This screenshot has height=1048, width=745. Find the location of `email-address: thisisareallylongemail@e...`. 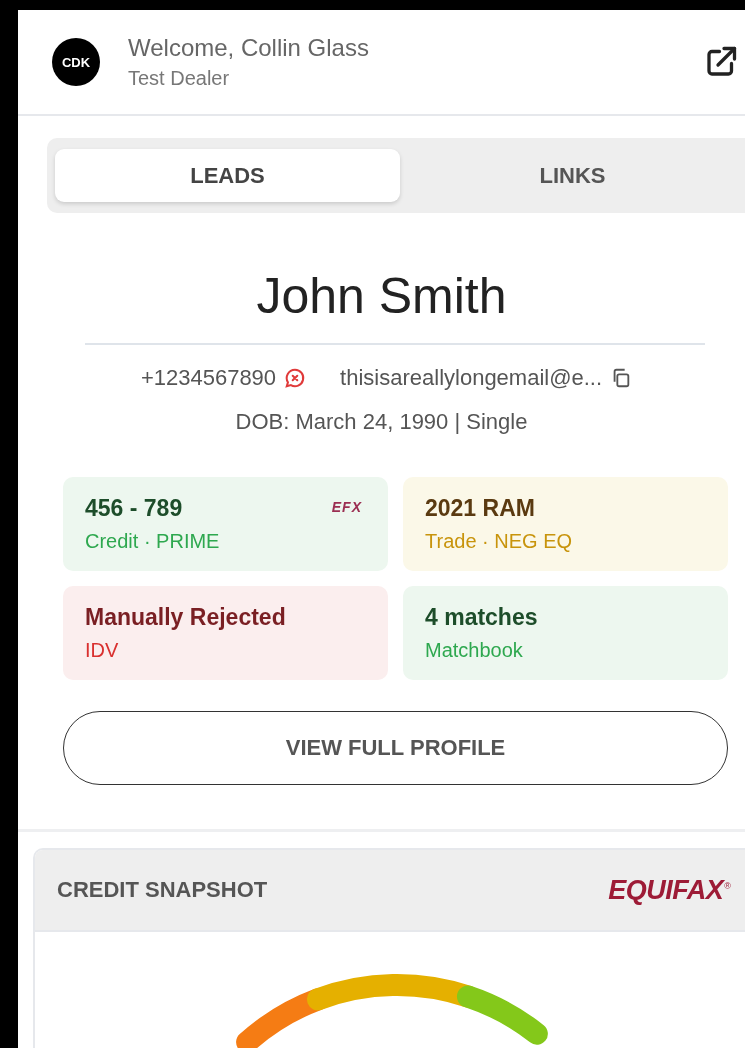

email-address: thisisareallylongemail@e... is located at coordinates (471, 378).